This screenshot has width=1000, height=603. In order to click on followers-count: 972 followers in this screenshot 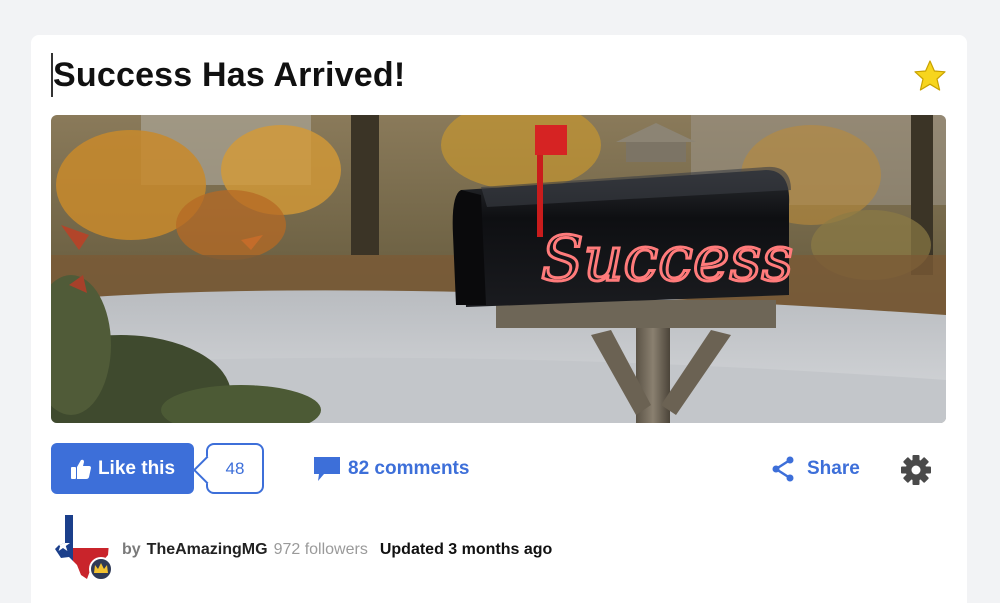, I will do `click(320, 549)`.